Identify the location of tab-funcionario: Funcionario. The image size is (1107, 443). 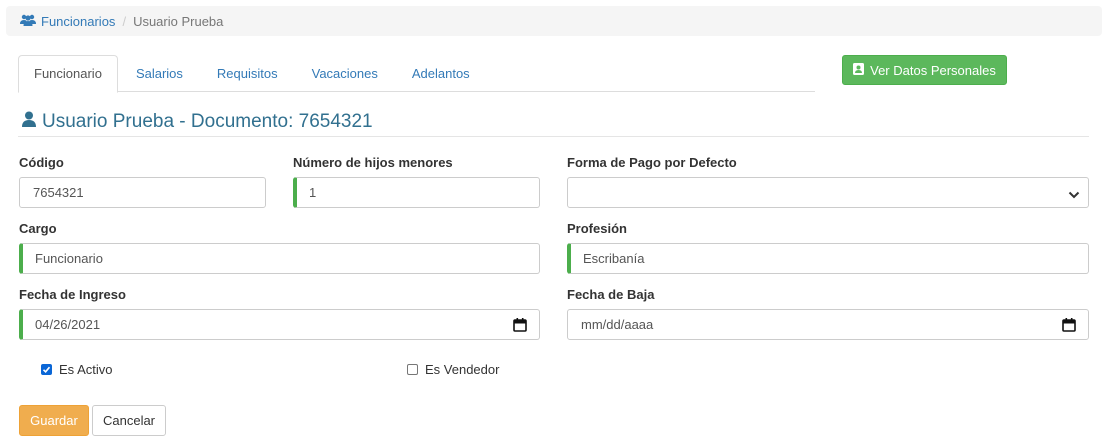
(68, 74).